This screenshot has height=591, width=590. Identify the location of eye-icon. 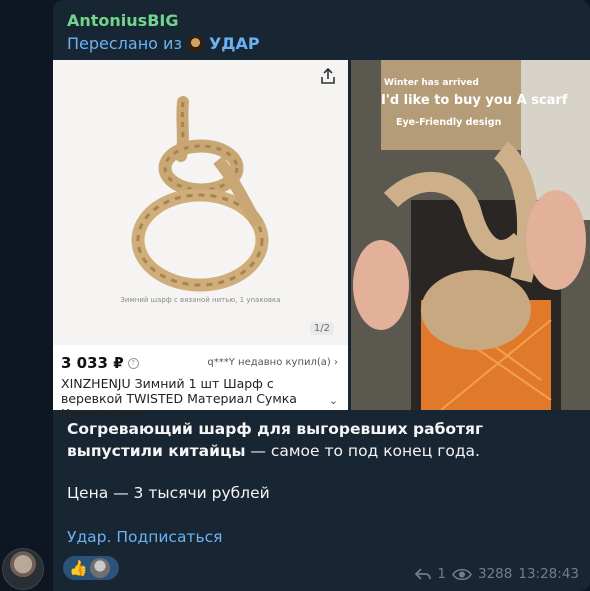
(462, 574).